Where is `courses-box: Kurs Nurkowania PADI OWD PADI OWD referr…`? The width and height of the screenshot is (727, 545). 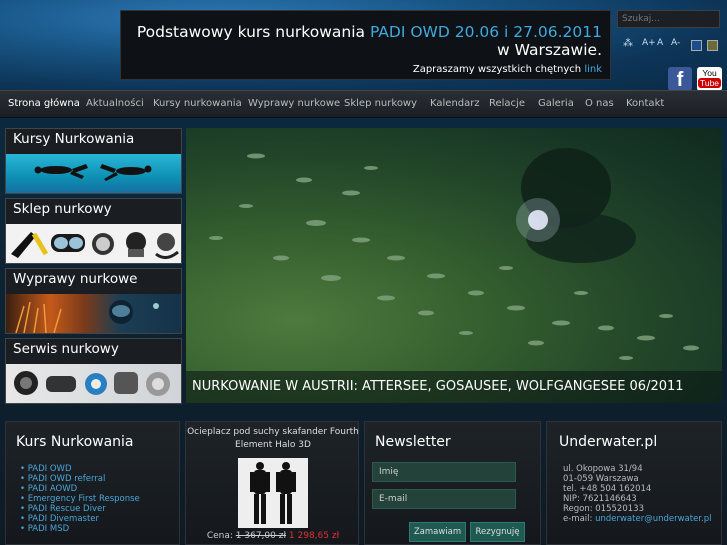 courses-box: Kurs Nurkowania PADI OWD PADI OWD referr… is located at coordinates (92, 483).